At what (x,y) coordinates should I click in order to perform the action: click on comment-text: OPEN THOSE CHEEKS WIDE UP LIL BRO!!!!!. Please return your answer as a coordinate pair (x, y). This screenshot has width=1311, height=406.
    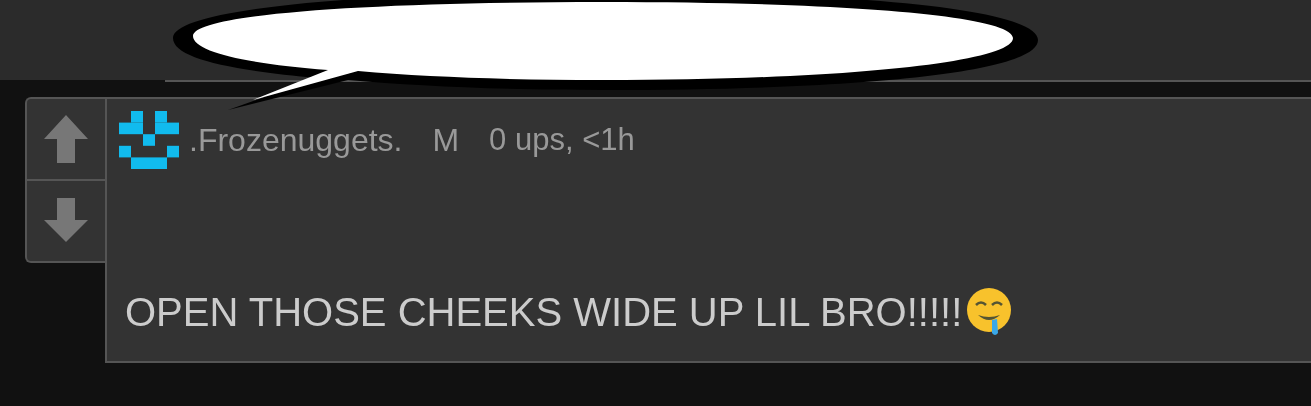
    Looking at the image, I should click on (544, 312).